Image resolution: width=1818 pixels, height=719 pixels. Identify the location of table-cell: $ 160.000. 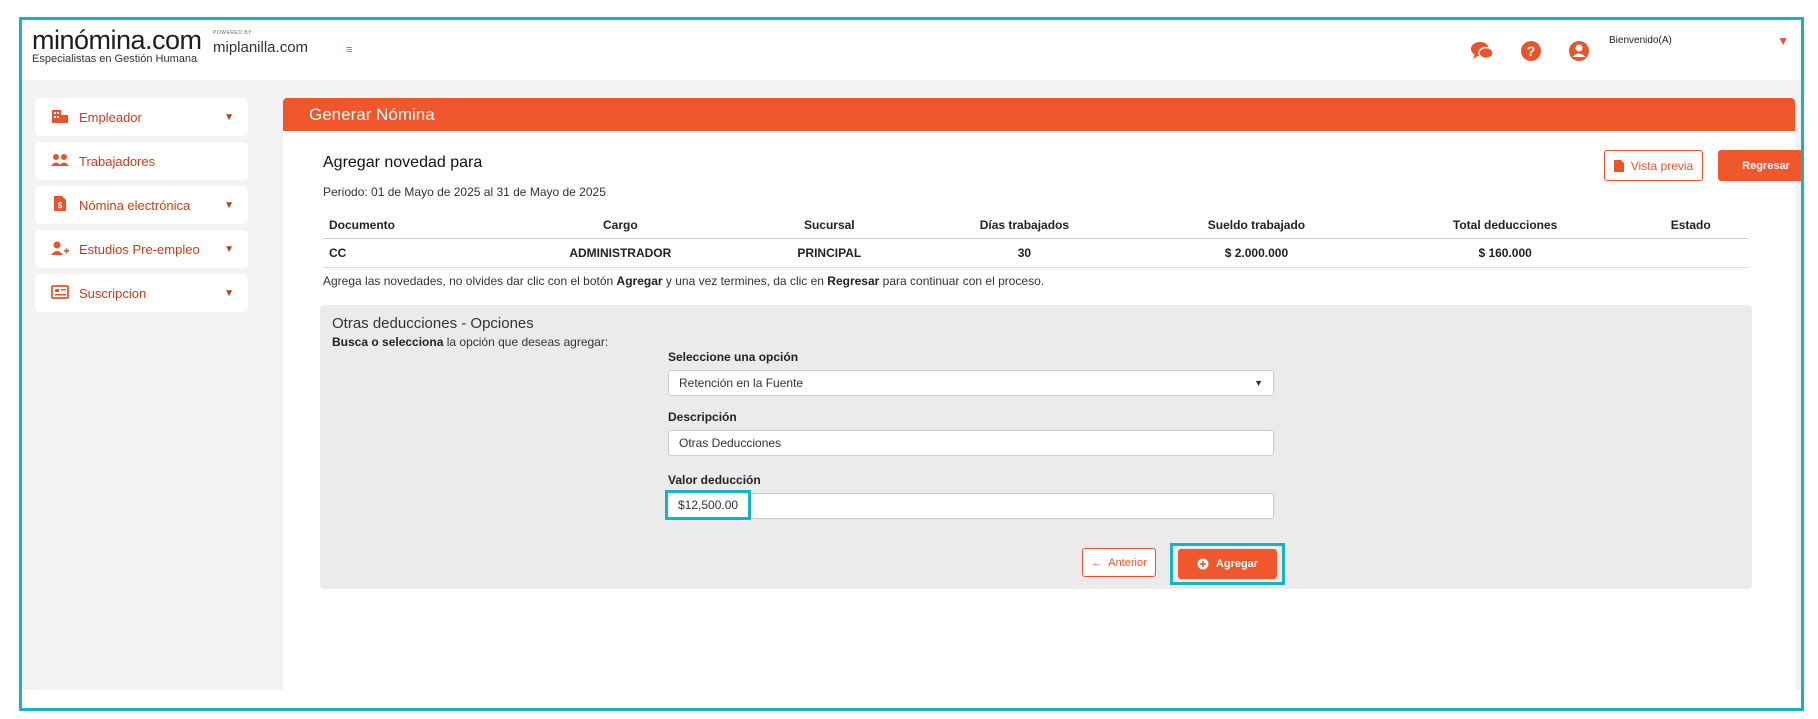
(1505, 253).